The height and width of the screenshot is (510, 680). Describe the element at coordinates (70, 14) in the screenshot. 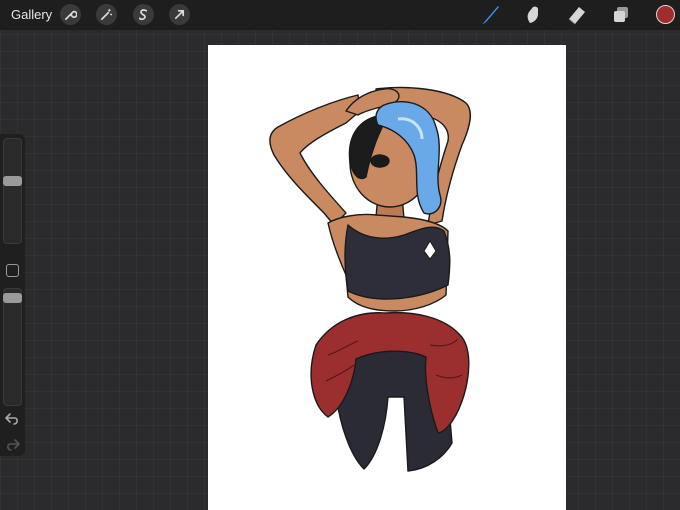

I see `wrench-icon` at that location.